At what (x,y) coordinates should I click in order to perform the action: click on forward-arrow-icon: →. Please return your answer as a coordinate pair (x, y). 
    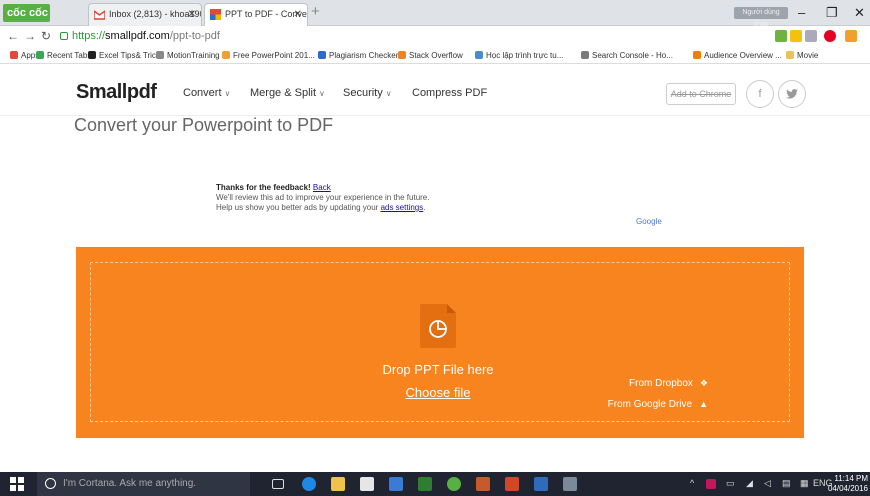
    Looking at the image, I should click on (30, 36).